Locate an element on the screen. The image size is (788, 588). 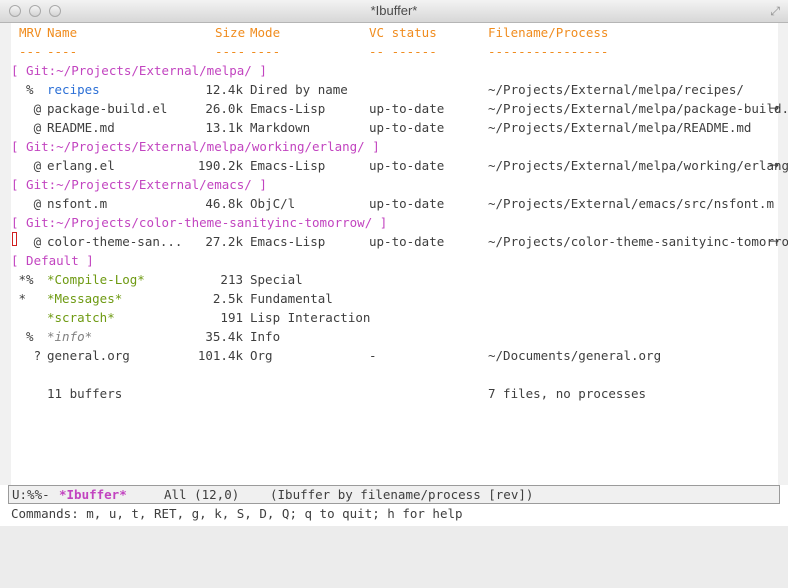
col-name: Name is located at coordinates (62, 32).